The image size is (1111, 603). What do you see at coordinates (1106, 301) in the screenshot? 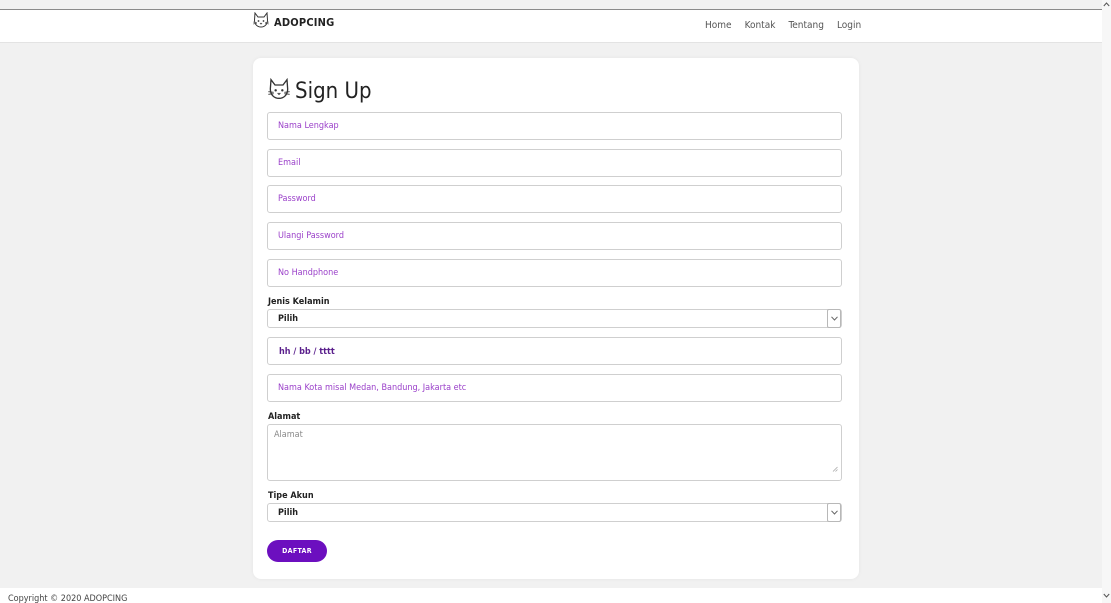
I see `scrollbar` at bounding box center [1106, 301].